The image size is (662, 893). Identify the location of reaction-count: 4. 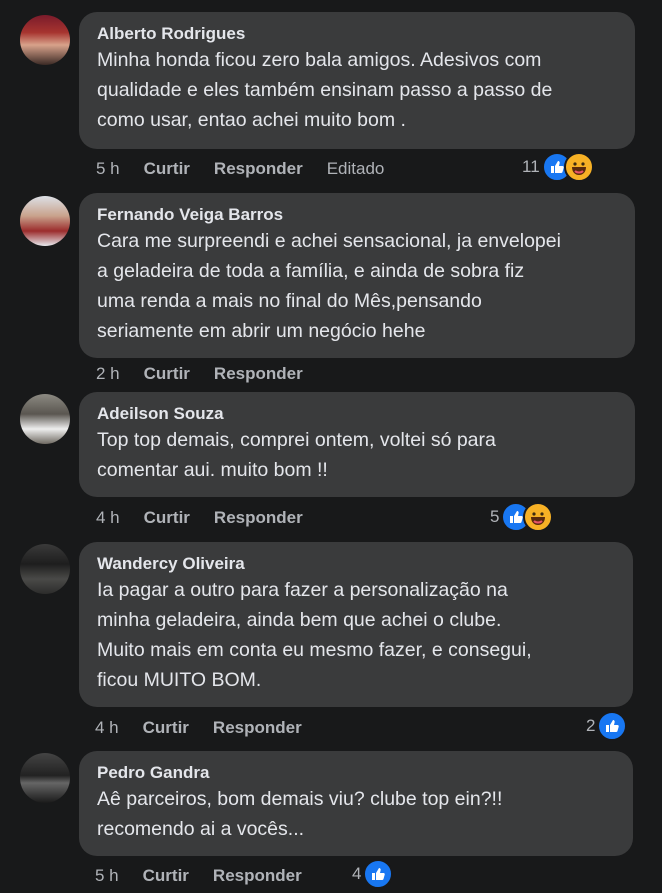
(357, 873).